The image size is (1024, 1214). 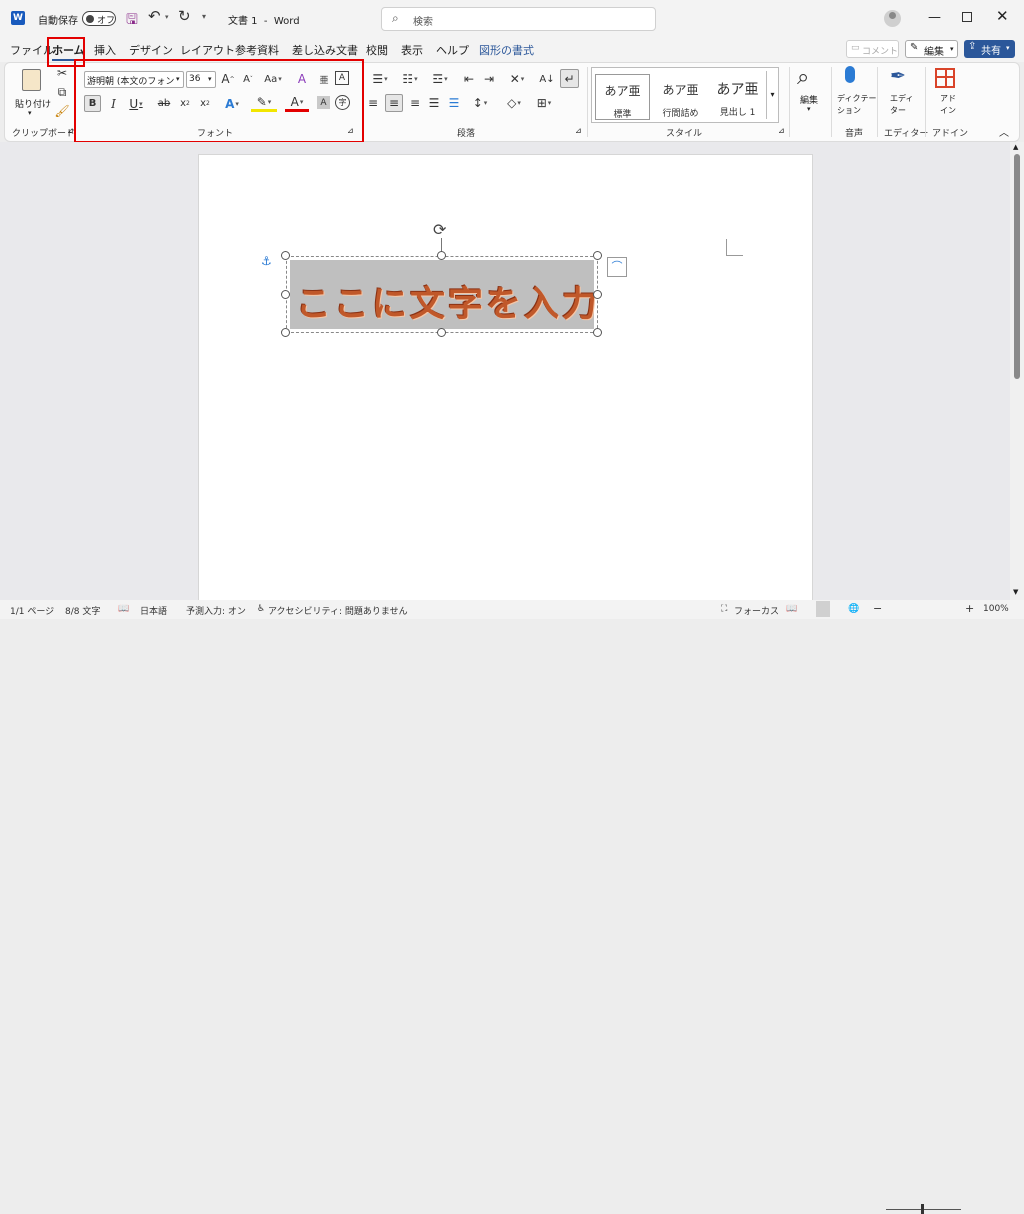 I want to click on copy-icon: ⧉, so click(x=62, y=92).